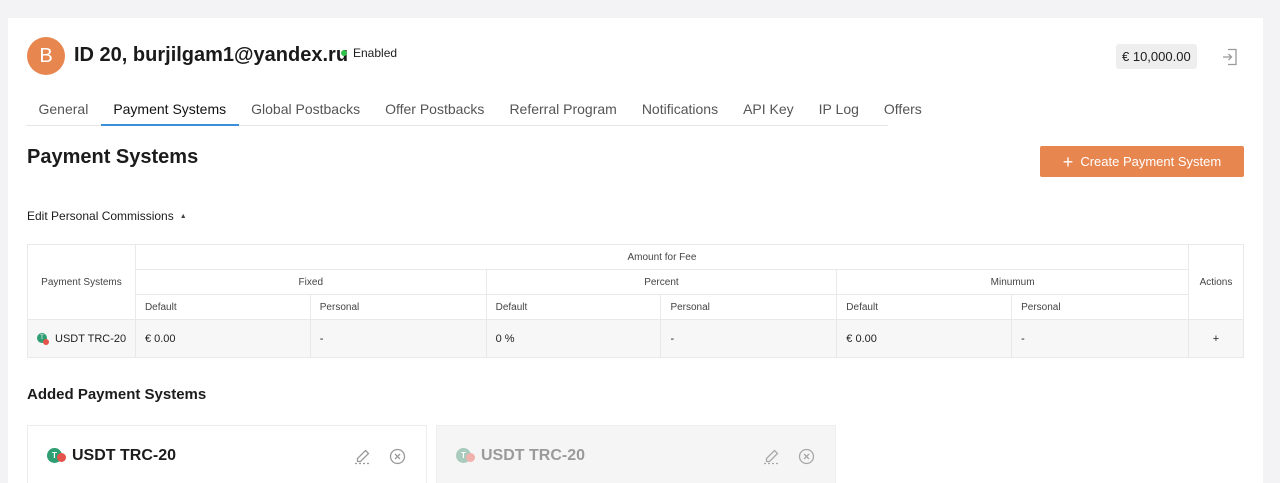 This screenshot has height=483, width=1280. Describe the element at coordinates (211, 55) in the screenshot. I see `user-title: ID 20, burjilgam1@yandex.ru` at that location.